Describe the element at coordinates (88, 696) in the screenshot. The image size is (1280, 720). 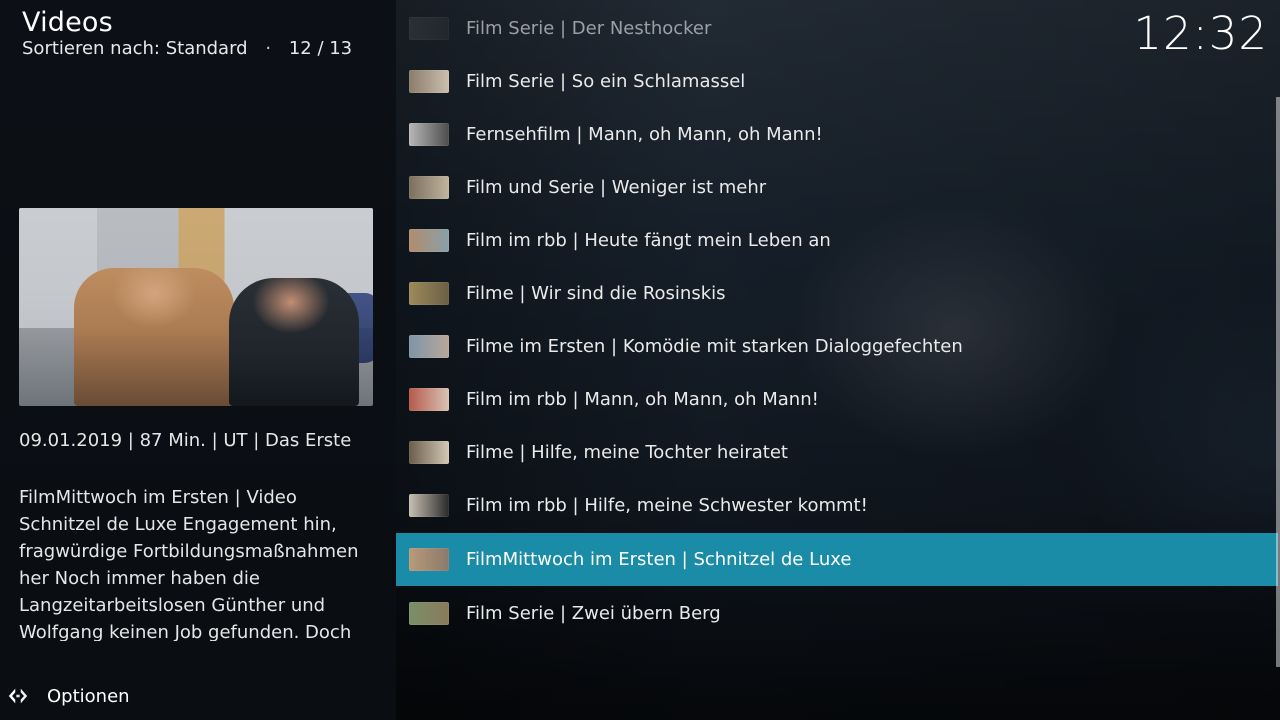
I see `options-label: Optionen` at that location.